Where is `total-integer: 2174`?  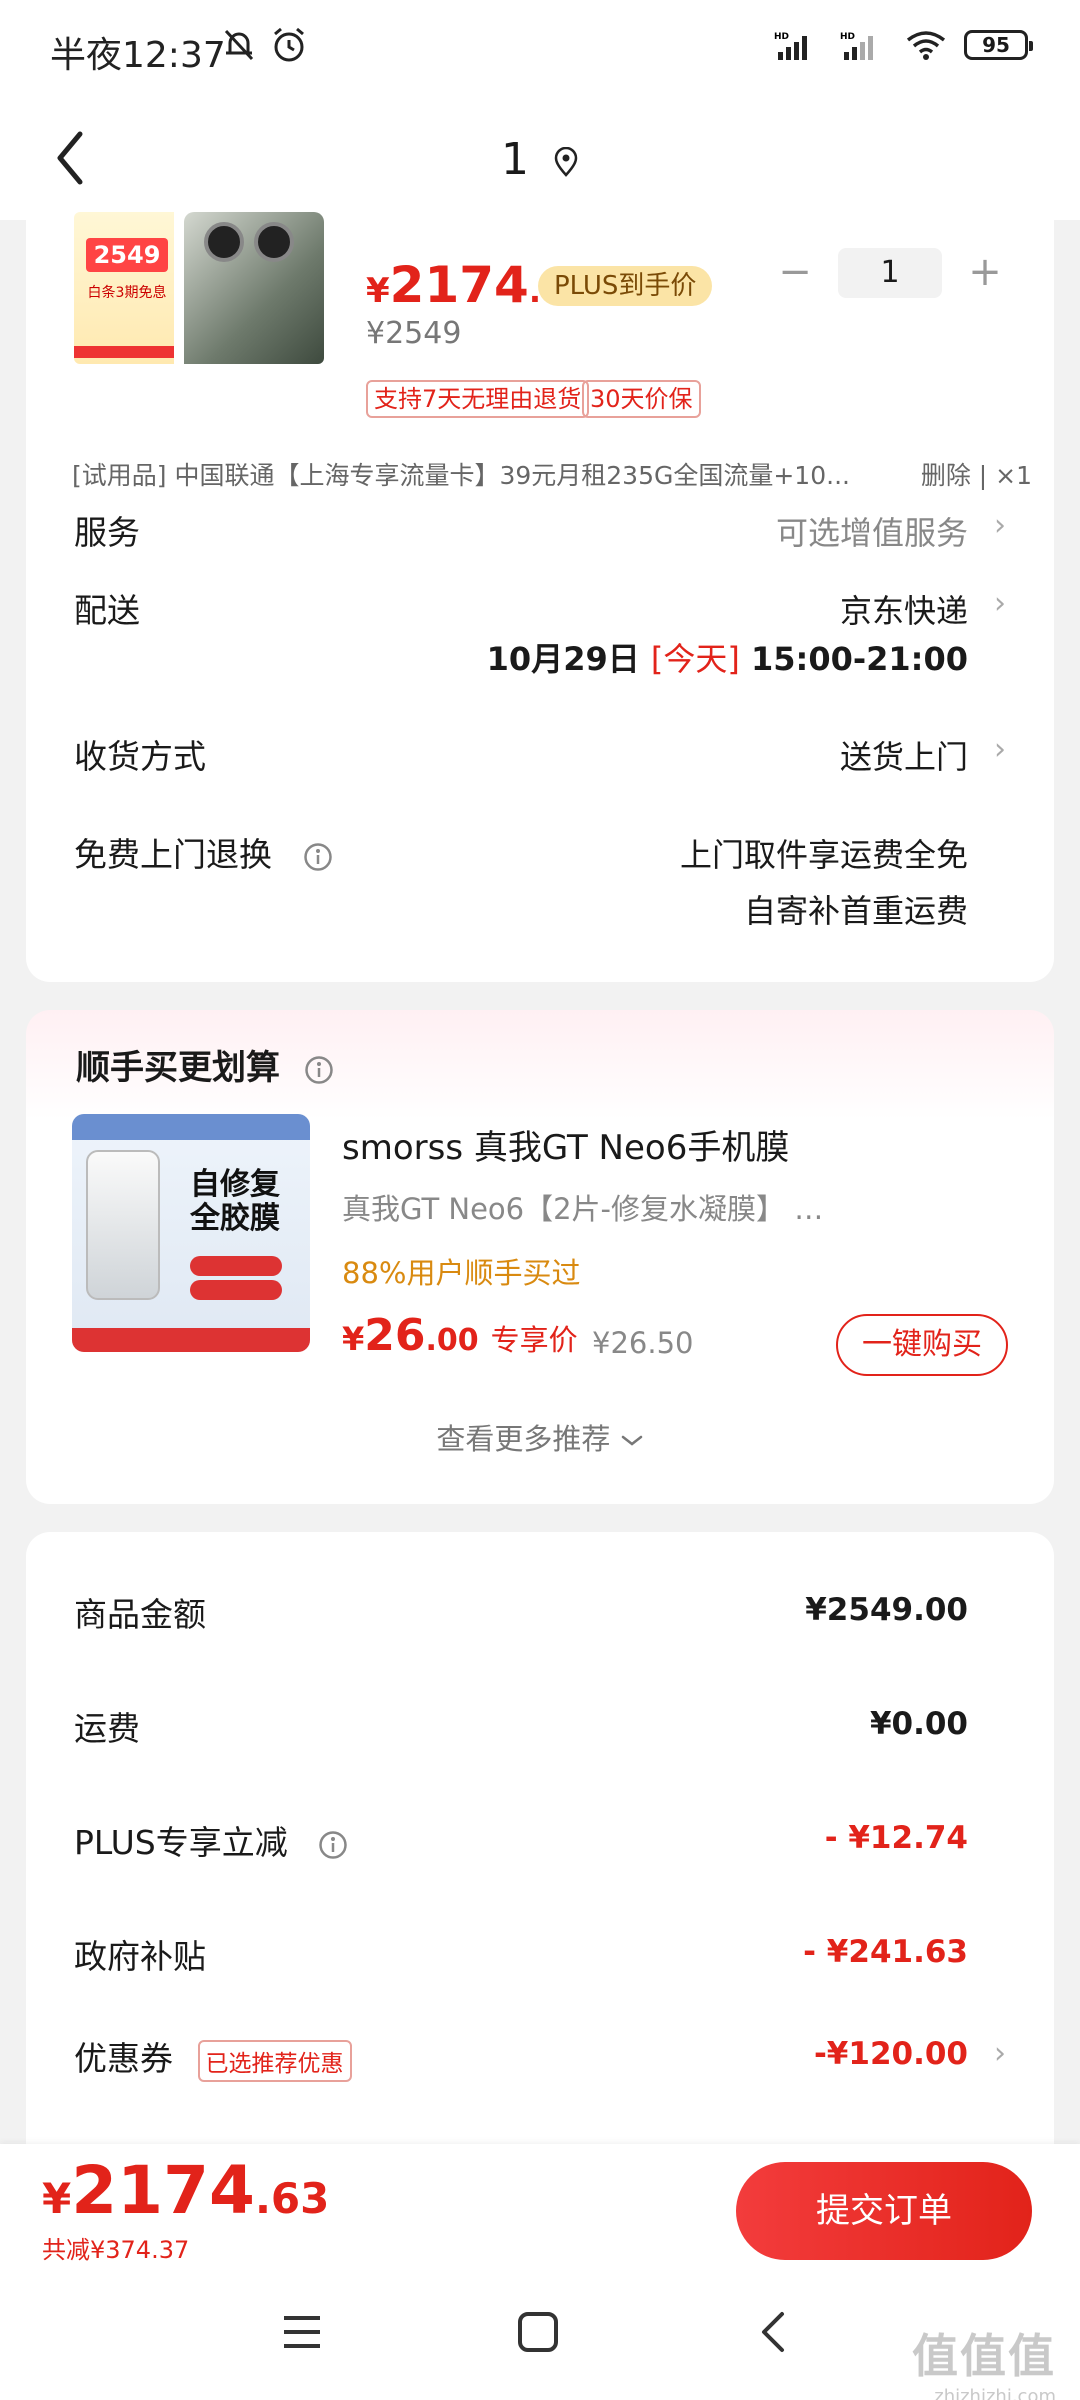
total-integer: 2174 is located at coordinates (163, 2190).